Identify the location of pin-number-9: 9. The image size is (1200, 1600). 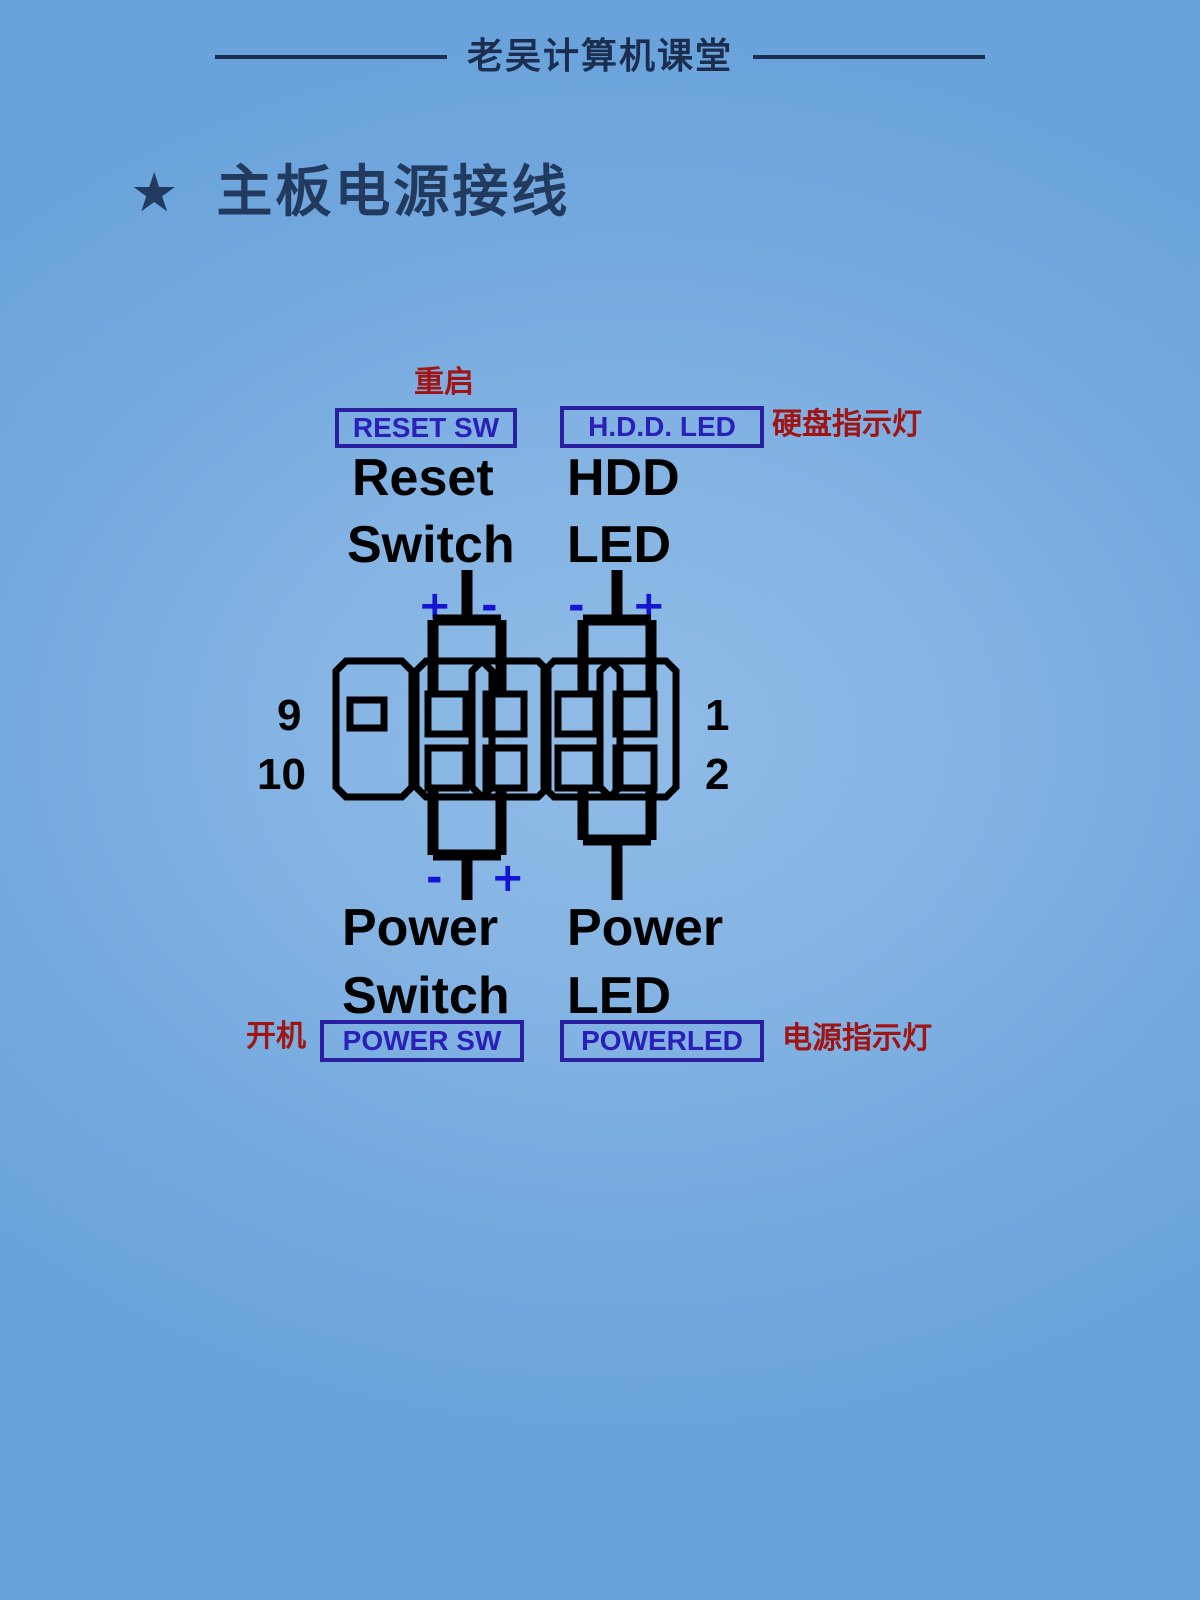
(289, 715).